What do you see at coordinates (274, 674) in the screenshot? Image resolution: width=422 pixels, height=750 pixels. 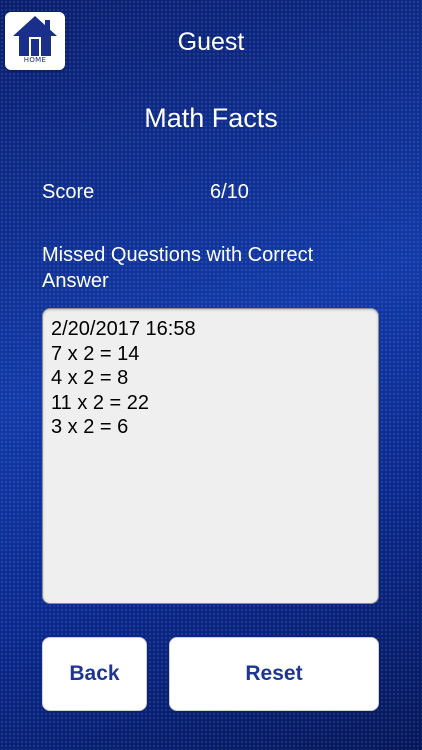 I see `reset-button: Reset` at bounding box center [274, 674].